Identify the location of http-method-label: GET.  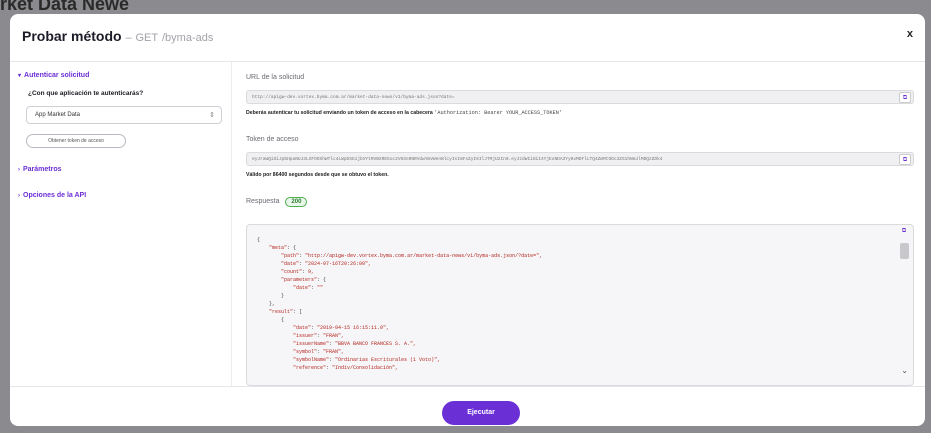
(147, 38).